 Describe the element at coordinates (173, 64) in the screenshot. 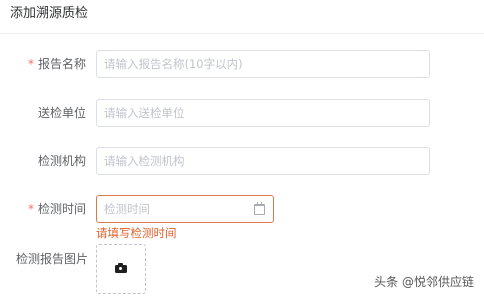

I see `report-name-placeholder: 请输入报告名称(10字以内)` at that location.